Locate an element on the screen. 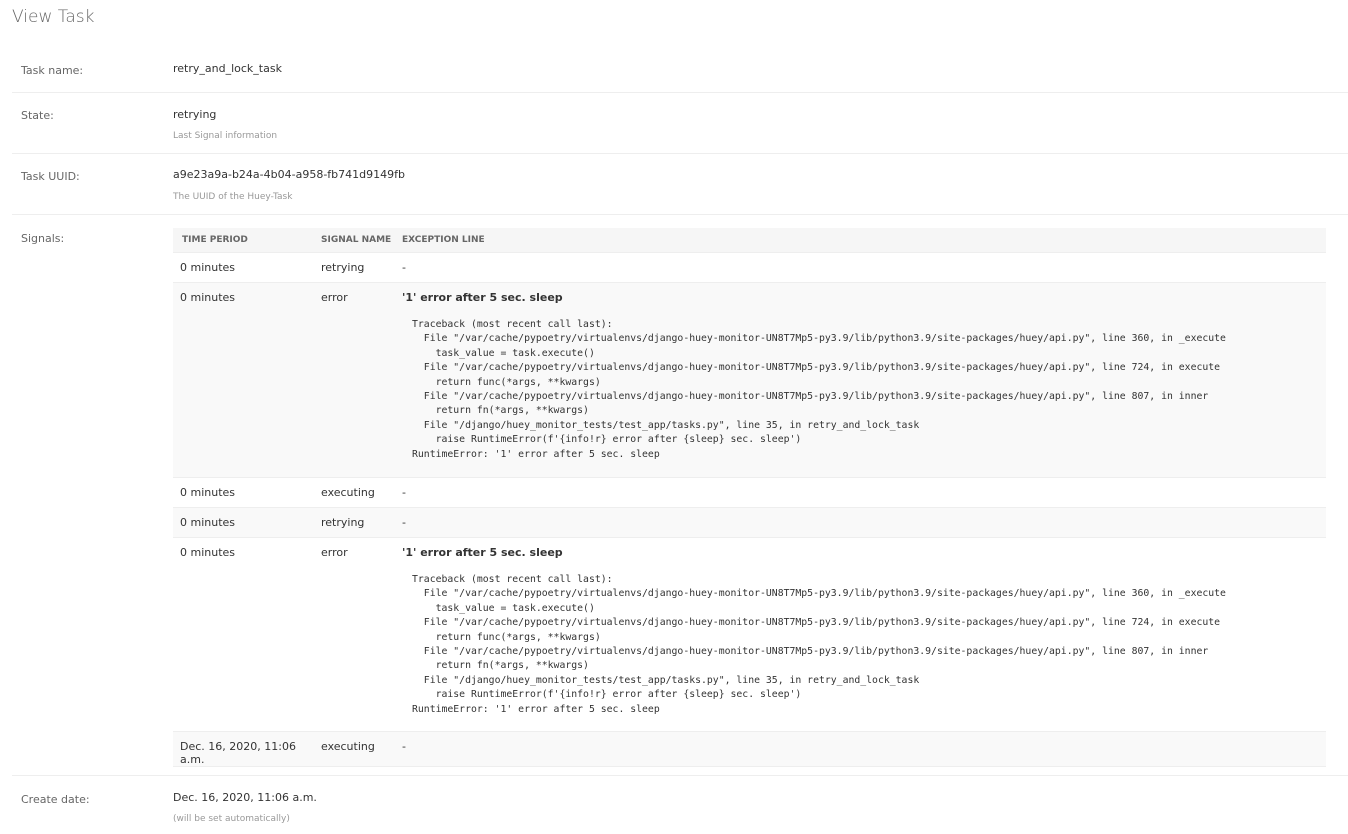 This screenshot has height=834, width=1348. header-time-period: TIME PERIOD is located at coordinates (245, 240).